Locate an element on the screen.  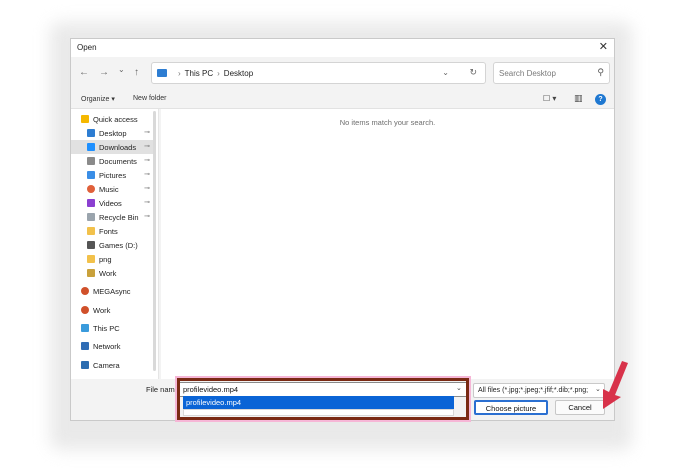
sidebar-item-label: Pictures is located at coordinates (113, 175).